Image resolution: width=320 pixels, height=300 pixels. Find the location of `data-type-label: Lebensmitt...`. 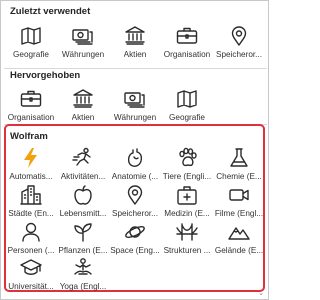

data-type-label: Lebensmitt... is located at coordinates (83, 213).